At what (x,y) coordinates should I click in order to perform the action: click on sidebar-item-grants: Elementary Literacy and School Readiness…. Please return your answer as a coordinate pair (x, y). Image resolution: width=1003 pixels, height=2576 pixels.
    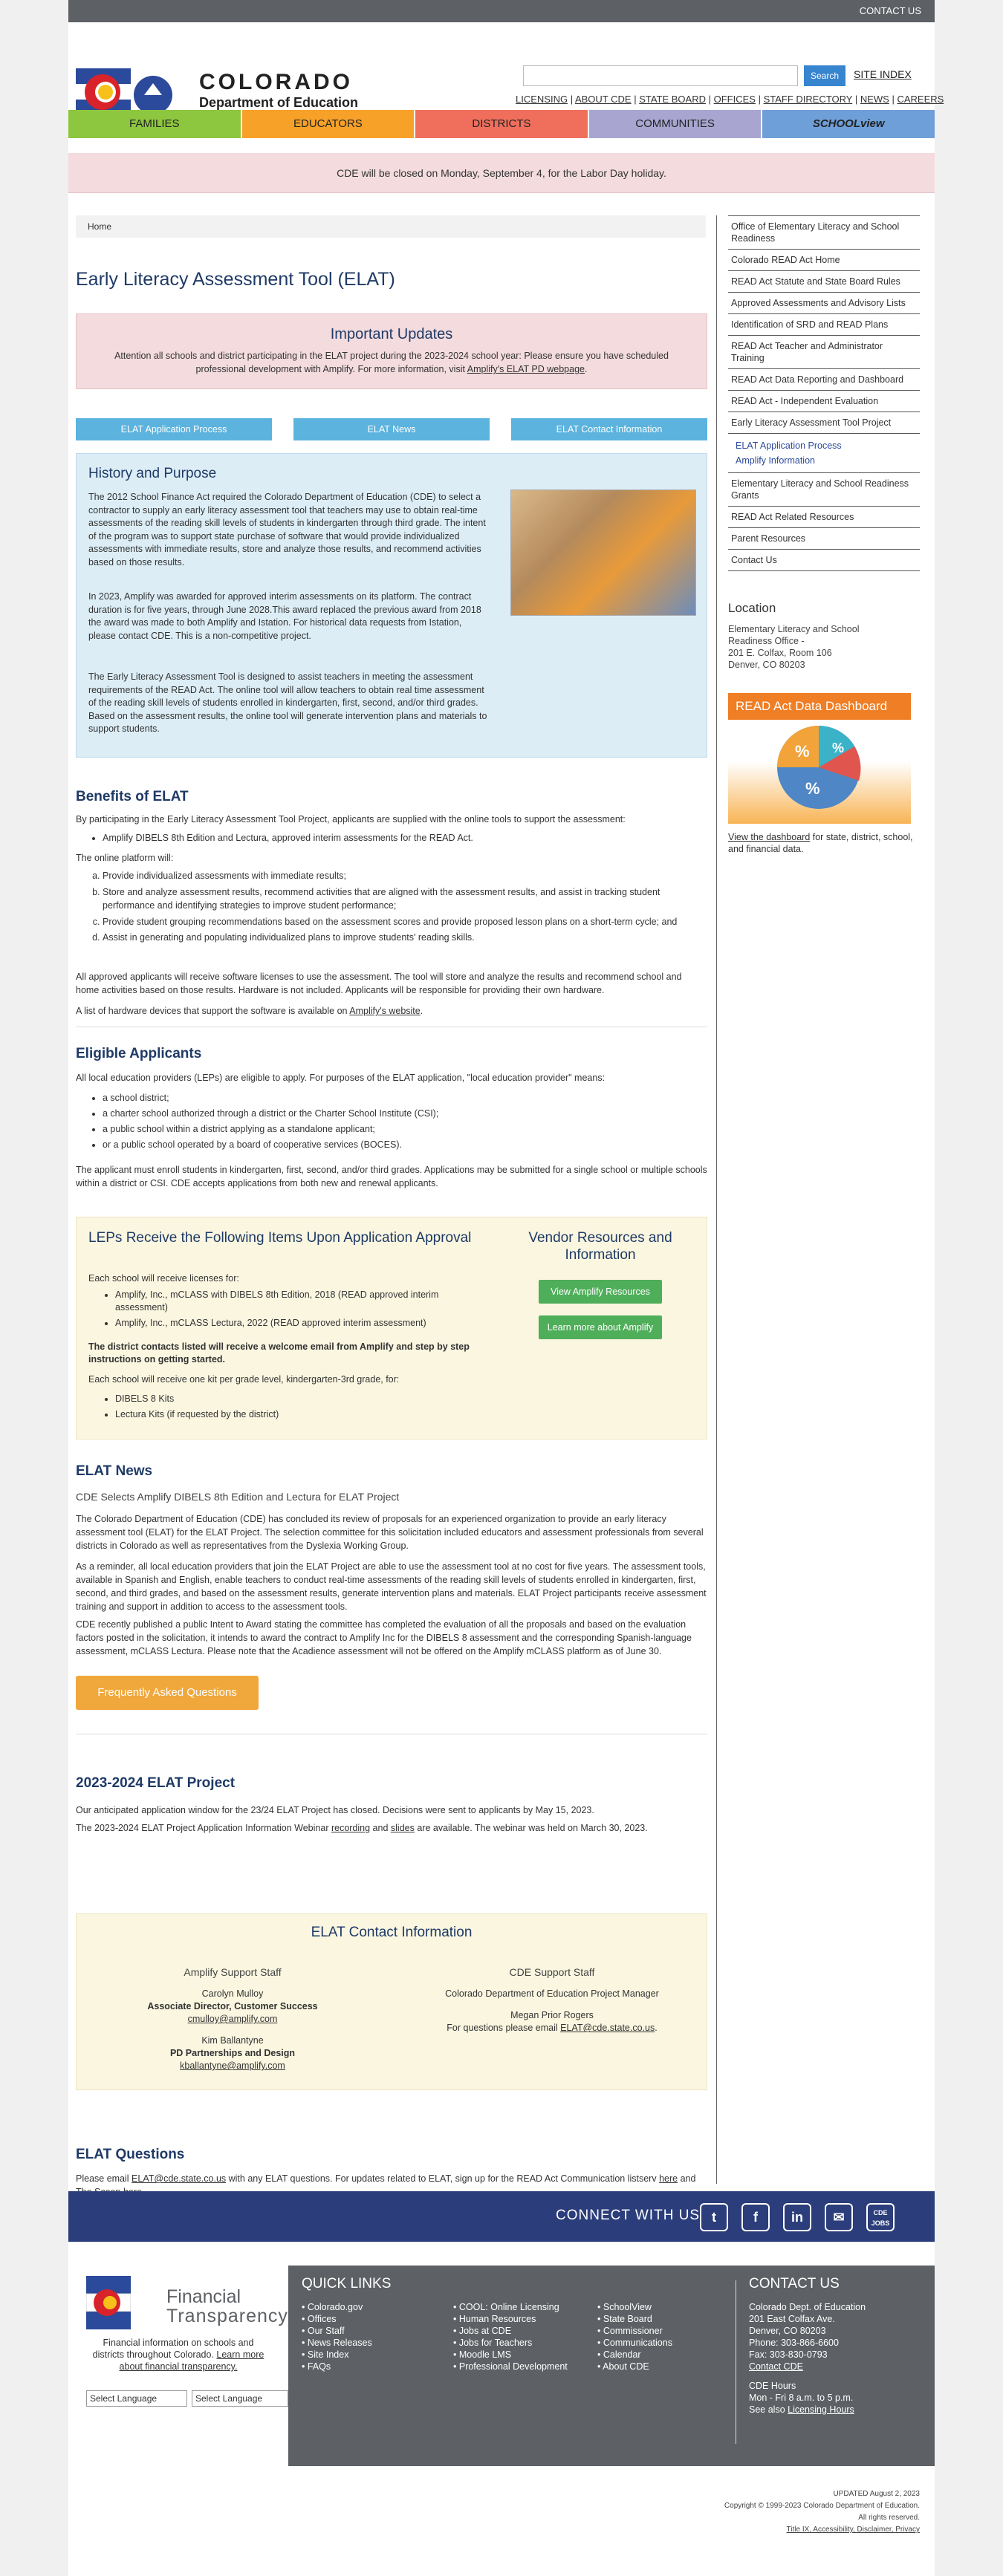
    Looking at the image, I should click on (824, 490).